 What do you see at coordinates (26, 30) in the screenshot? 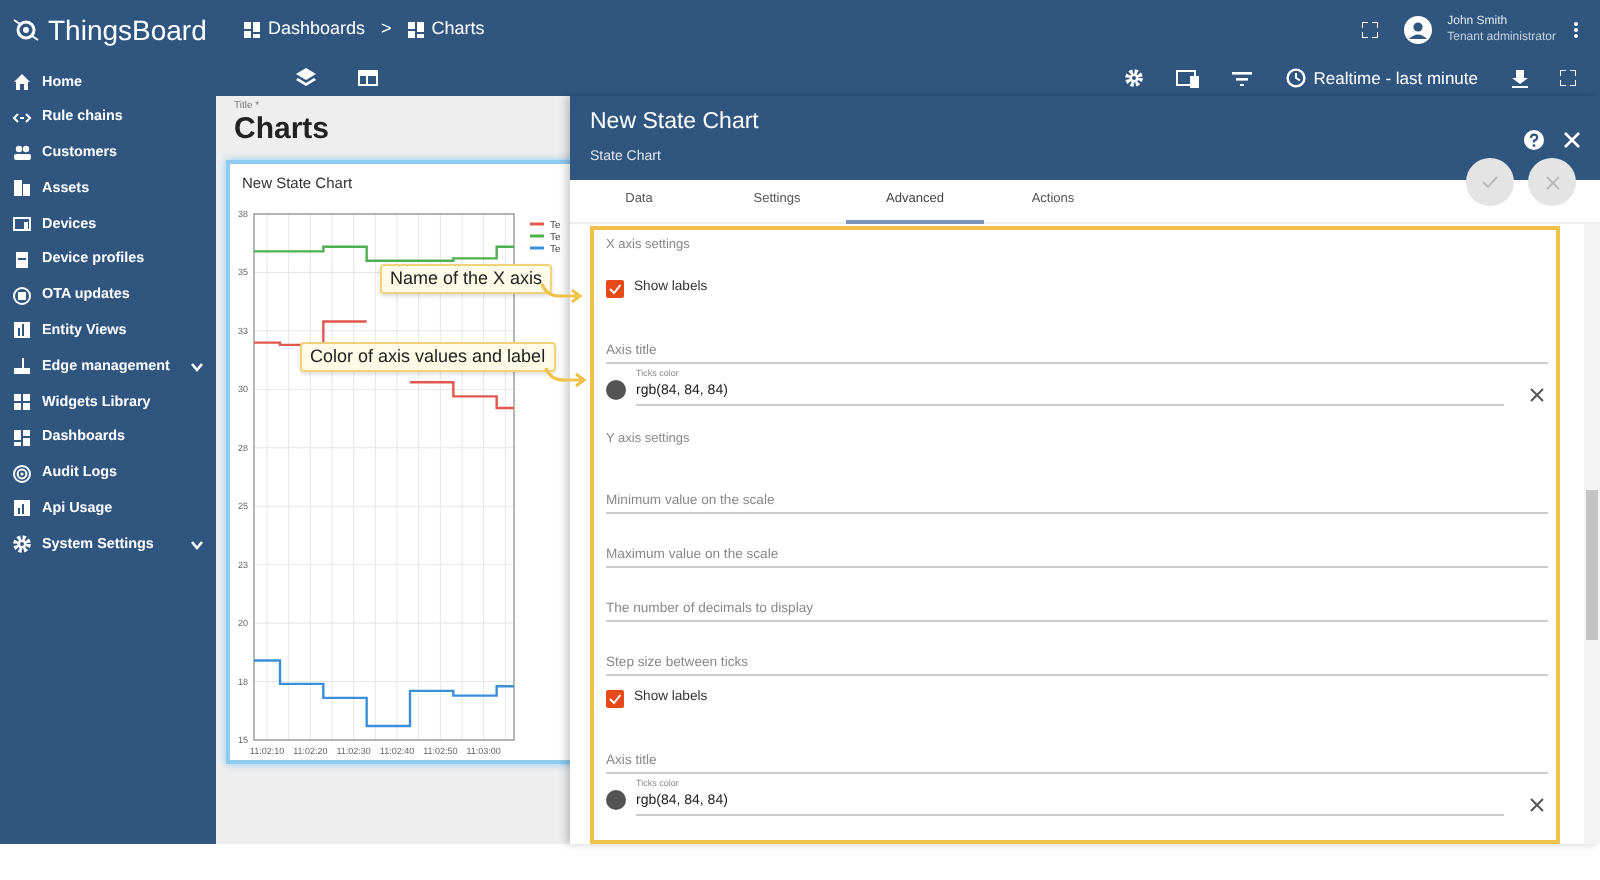
I see `logo-icon` at bounding box center [26, 30].